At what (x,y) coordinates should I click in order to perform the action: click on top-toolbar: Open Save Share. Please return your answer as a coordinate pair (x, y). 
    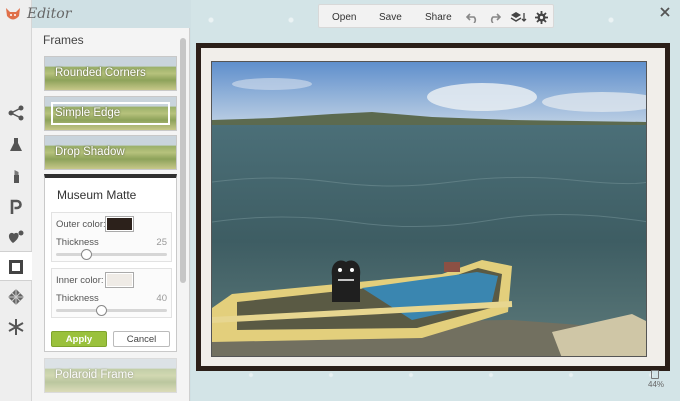
    Looking at the image, I should click on (436, 16).